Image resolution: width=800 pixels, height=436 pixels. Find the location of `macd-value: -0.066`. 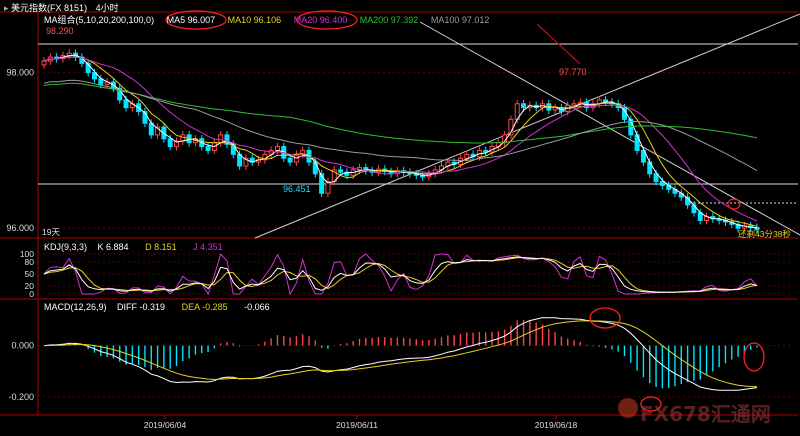

macd-value: -0.066 is located at coordinates (257, 307).